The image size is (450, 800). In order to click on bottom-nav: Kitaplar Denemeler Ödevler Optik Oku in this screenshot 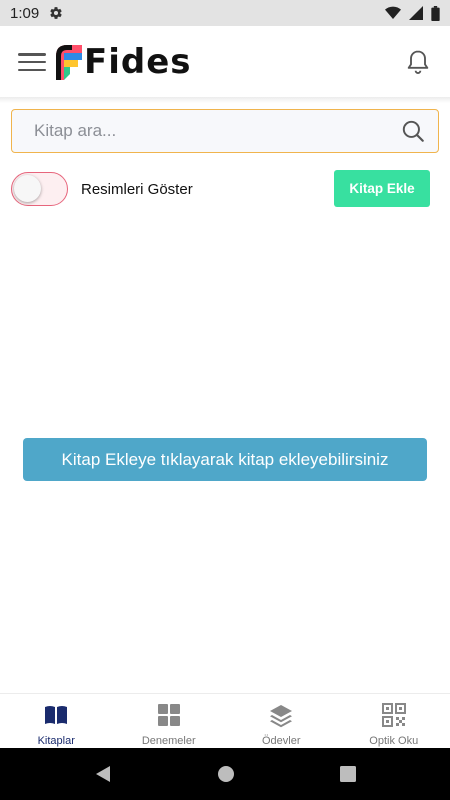, I will do `click(225, 720)`.